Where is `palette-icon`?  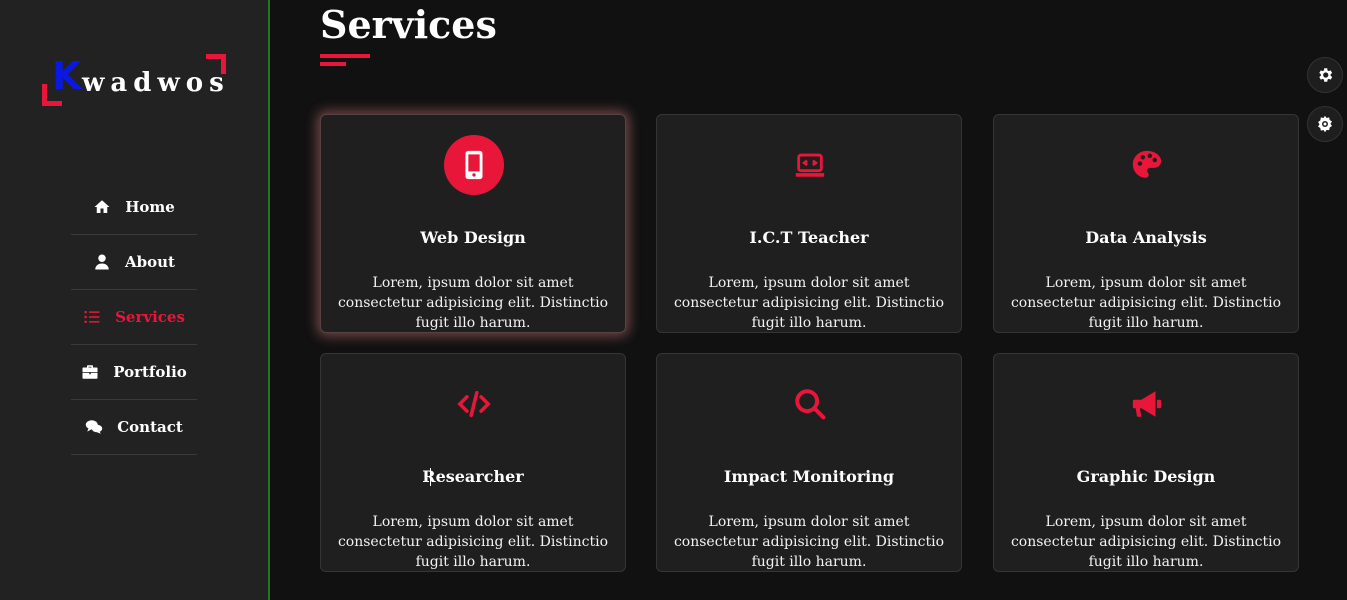 palette-icon is located at coordinates (1147, 165).